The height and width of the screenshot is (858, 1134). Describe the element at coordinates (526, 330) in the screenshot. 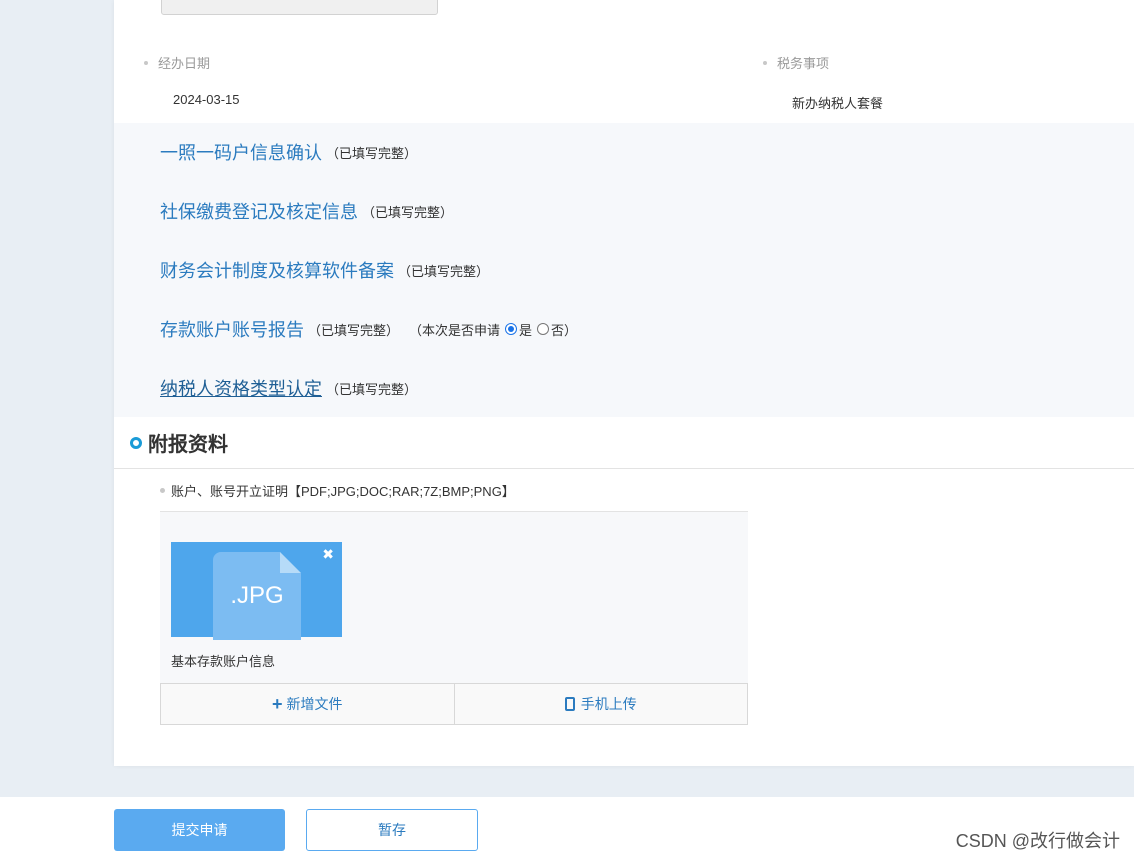

I see `radio-yes-label: 是` at that location.